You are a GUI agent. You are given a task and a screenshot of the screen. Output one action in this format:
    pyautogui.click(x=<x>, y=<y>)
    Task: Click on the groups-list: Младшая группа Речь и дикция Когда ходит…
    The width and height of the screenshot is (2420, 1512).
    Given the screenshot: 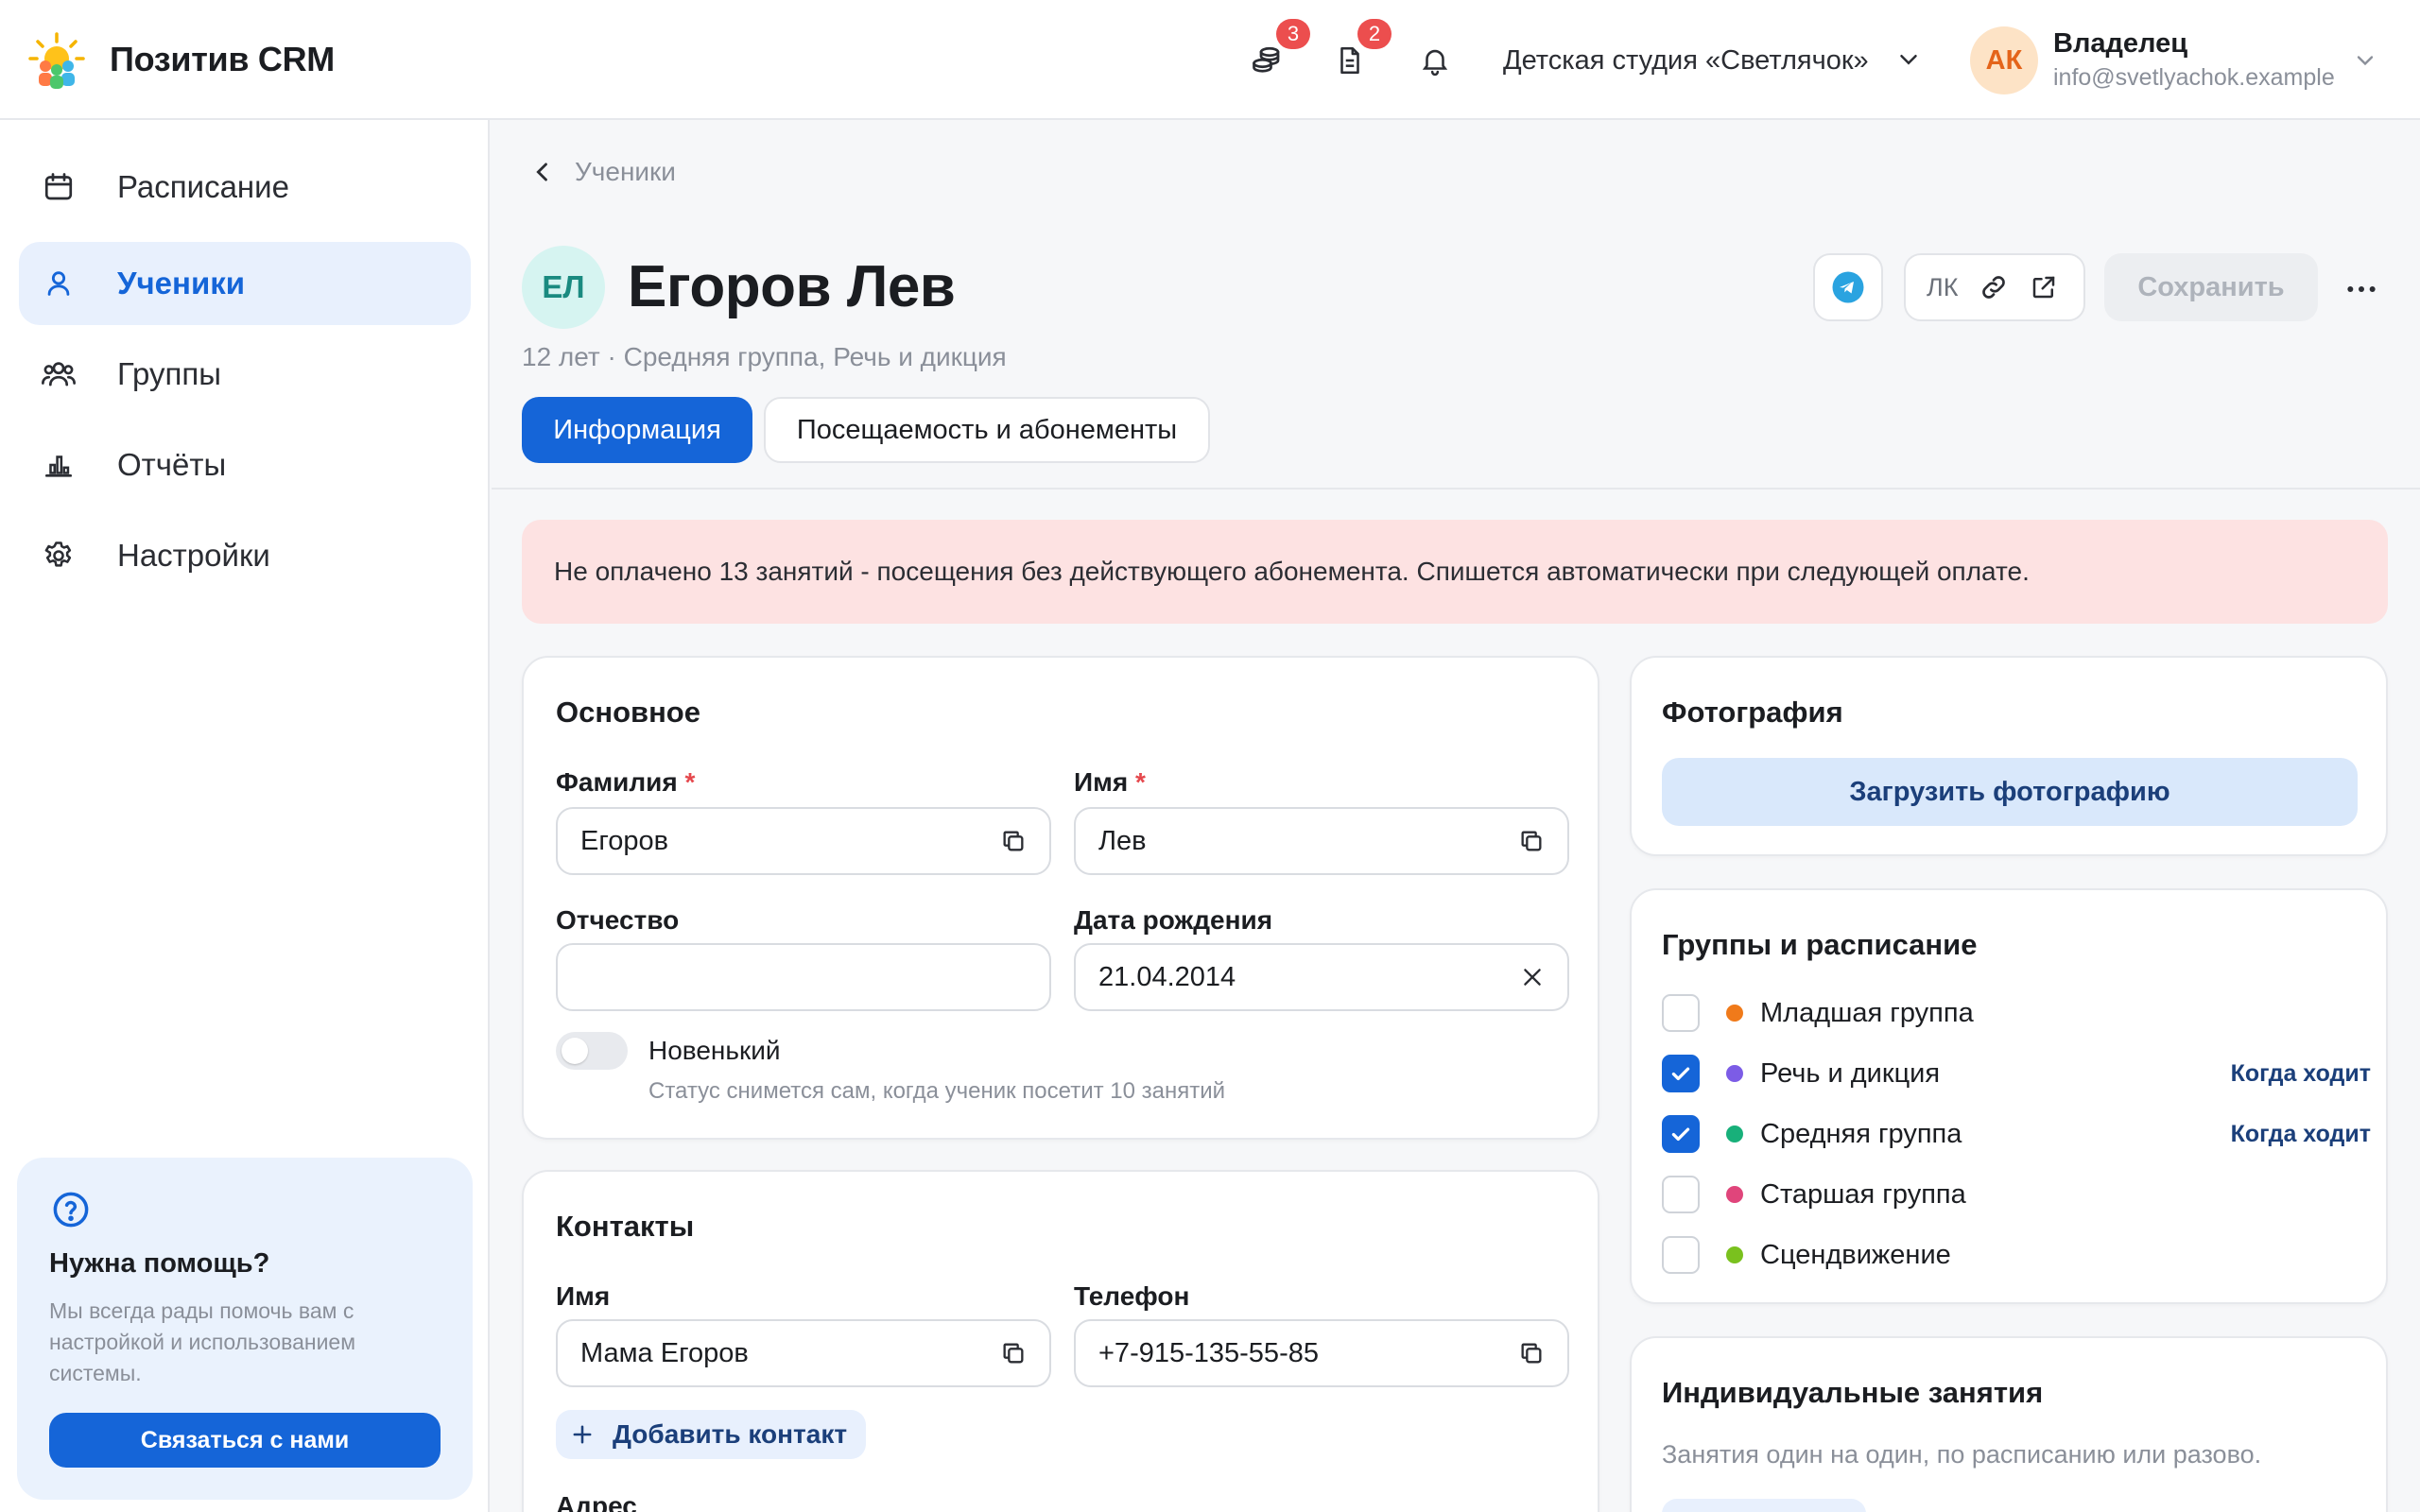 What is the action you would take?
    pyautogui.click(x=2025, y=1139)
    